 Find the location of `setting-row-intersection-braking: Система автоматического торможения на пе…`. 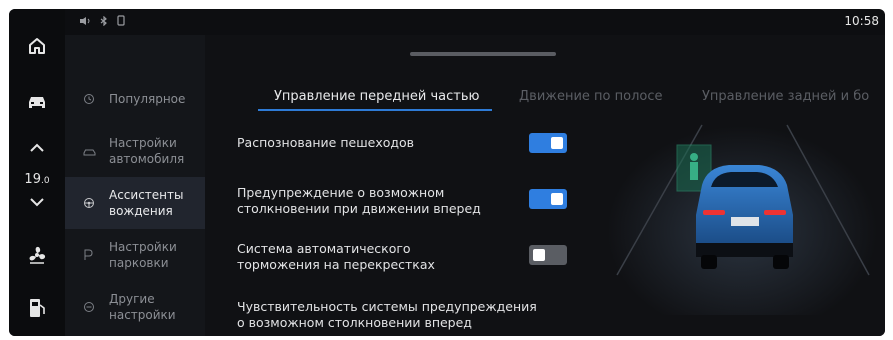

setting-row-intersection-braking: Система автоматического торможения на пе… is located at coordinates (402, 258).